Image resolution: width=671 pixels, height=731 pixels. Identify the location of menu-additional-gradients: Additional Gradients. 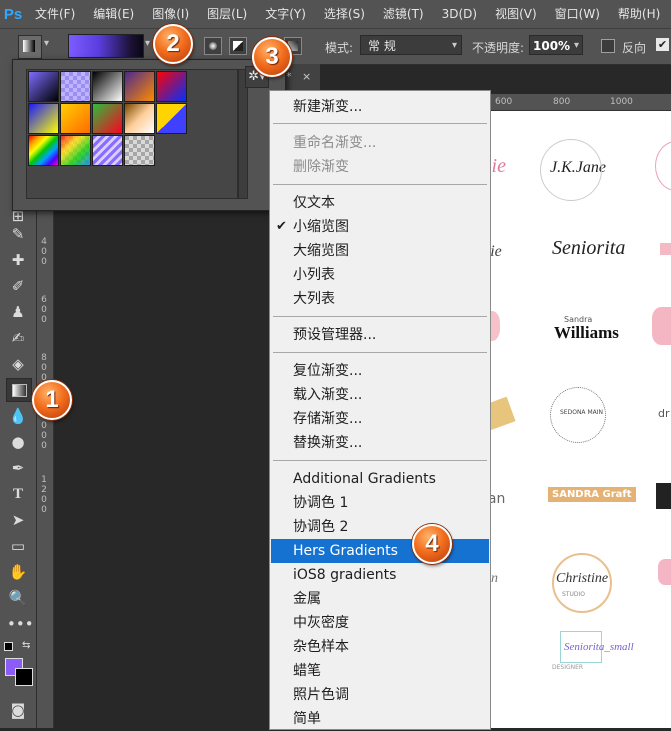
(380, 479).